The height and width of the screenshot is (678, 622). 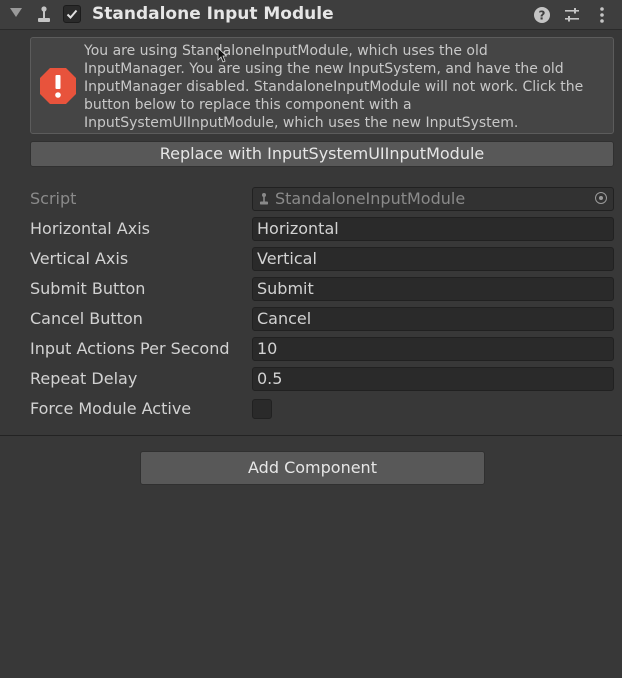 I want to click on help-icon: ?, so click(x=542, y=15).